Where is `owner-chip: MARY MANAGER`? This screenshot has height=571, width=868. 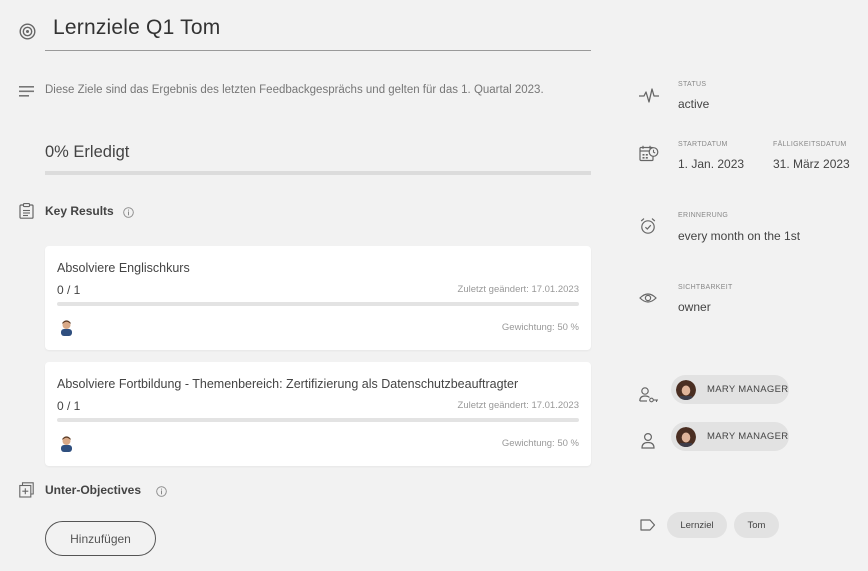 owner-chip: MARY MANAGER is located at coordinates (730, 436).